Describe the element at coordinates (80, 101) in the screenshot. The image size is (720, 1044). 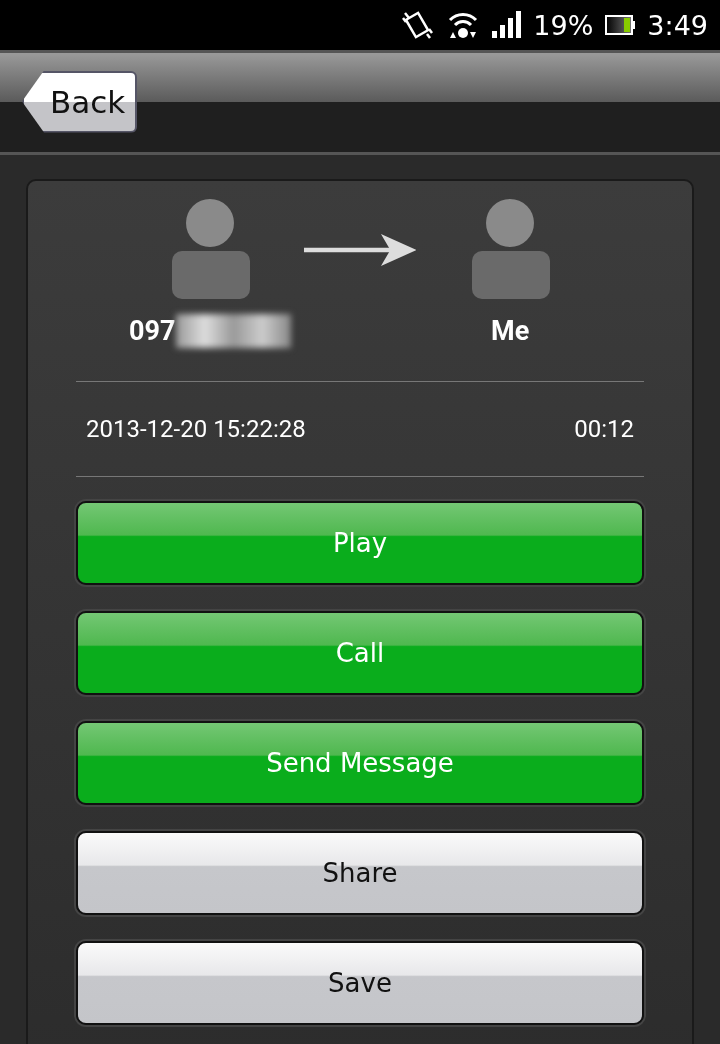
I see `back-button: Back` at that location.